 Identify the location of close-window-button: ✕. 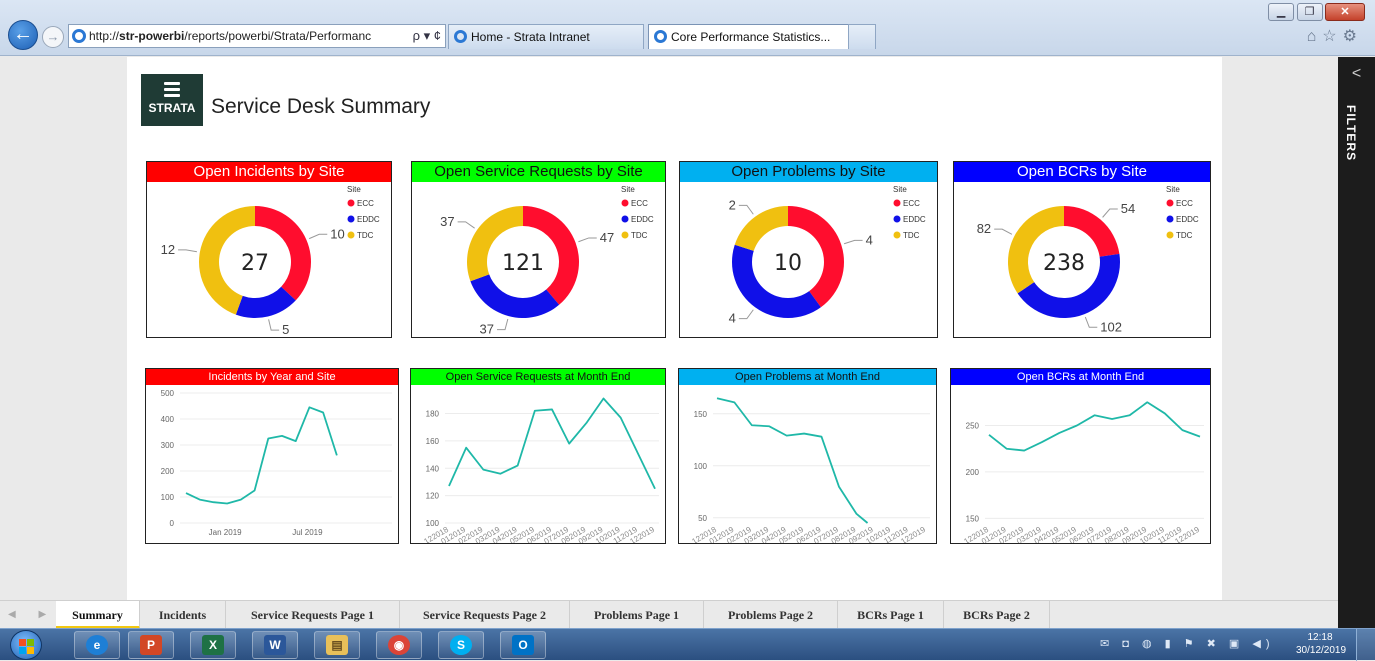
(1345, 12).